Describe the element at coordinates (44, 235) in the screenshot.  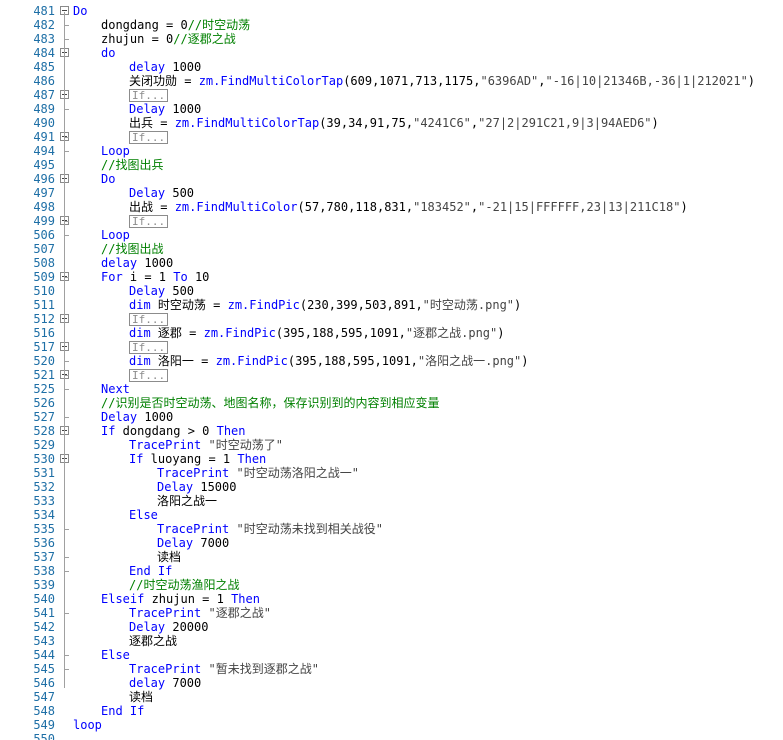
I see `line-number: 506` at that location.